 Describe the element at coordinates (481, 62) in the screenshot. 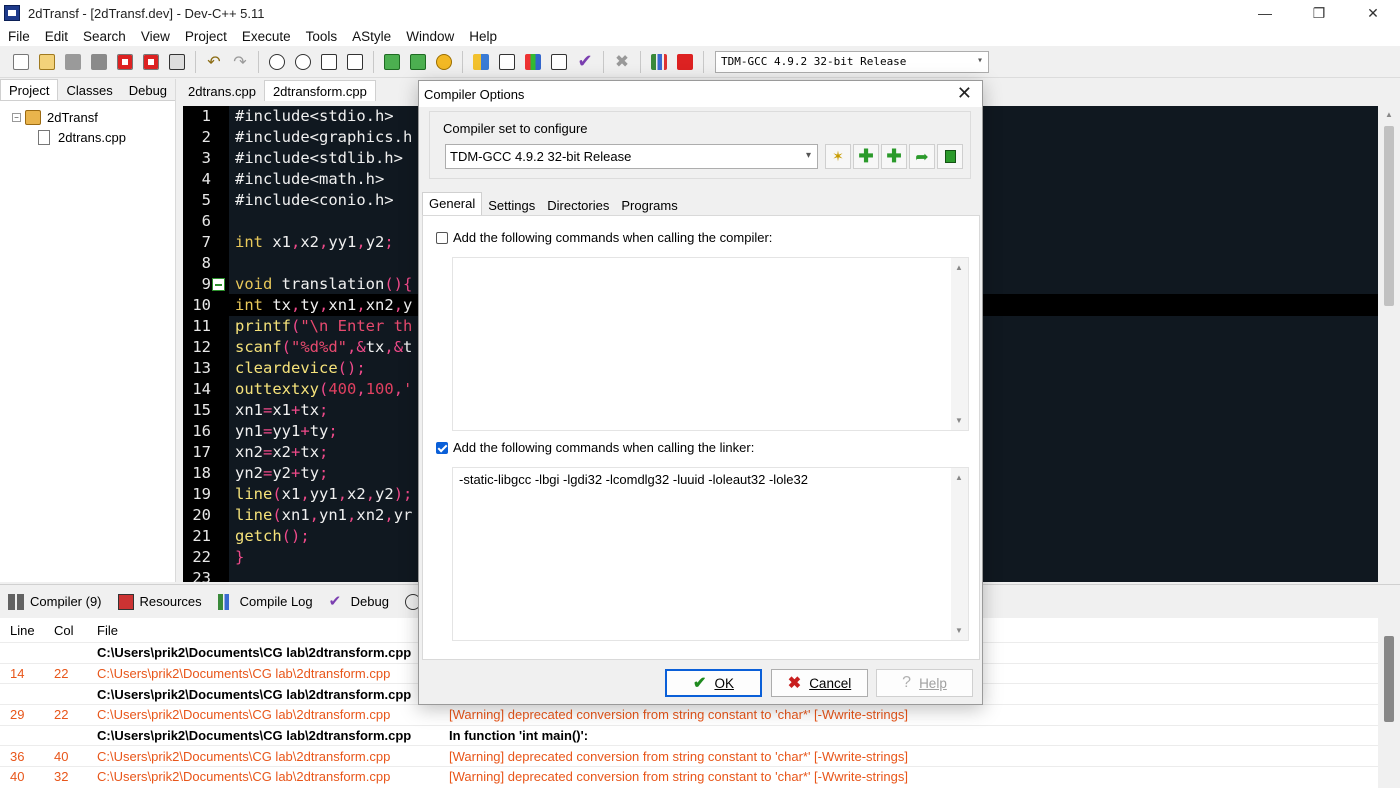

I see `compile-button` at that location.